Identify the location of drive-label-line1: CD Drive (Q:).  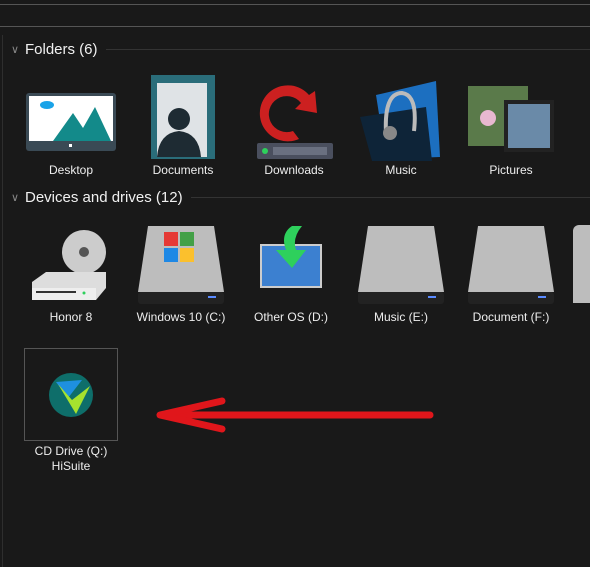
(71, 451).